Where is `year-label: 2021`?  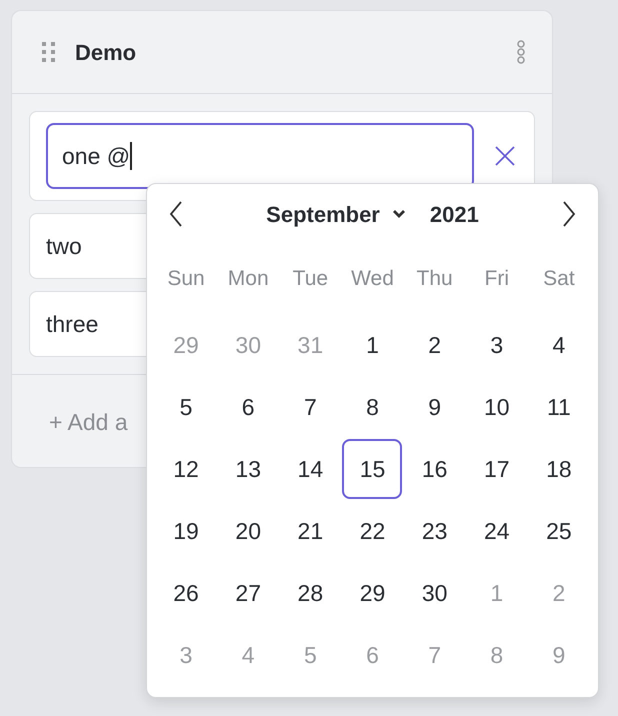 year-label: 2021 is located at coordinates (454, 214).